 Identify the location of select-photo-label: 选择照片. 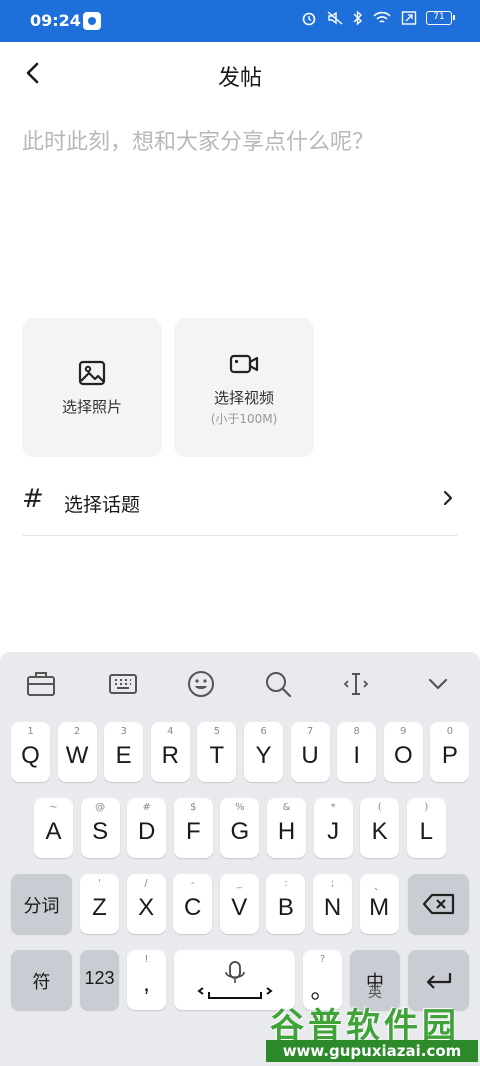
(91, 407).